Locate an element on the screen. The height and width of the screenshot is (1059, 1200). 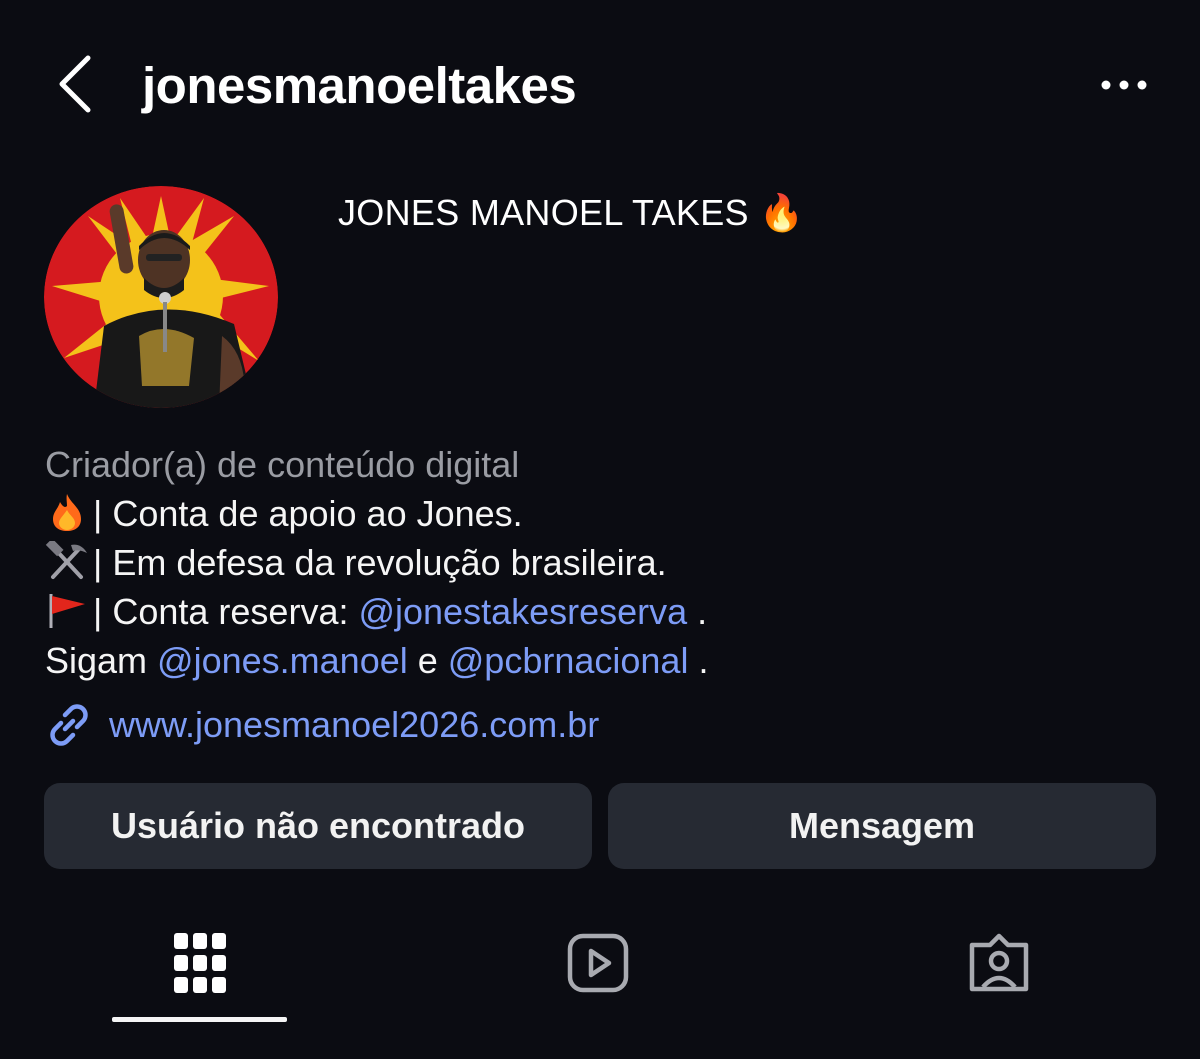
chevron-left-icon is located at coordinates (75, 84).